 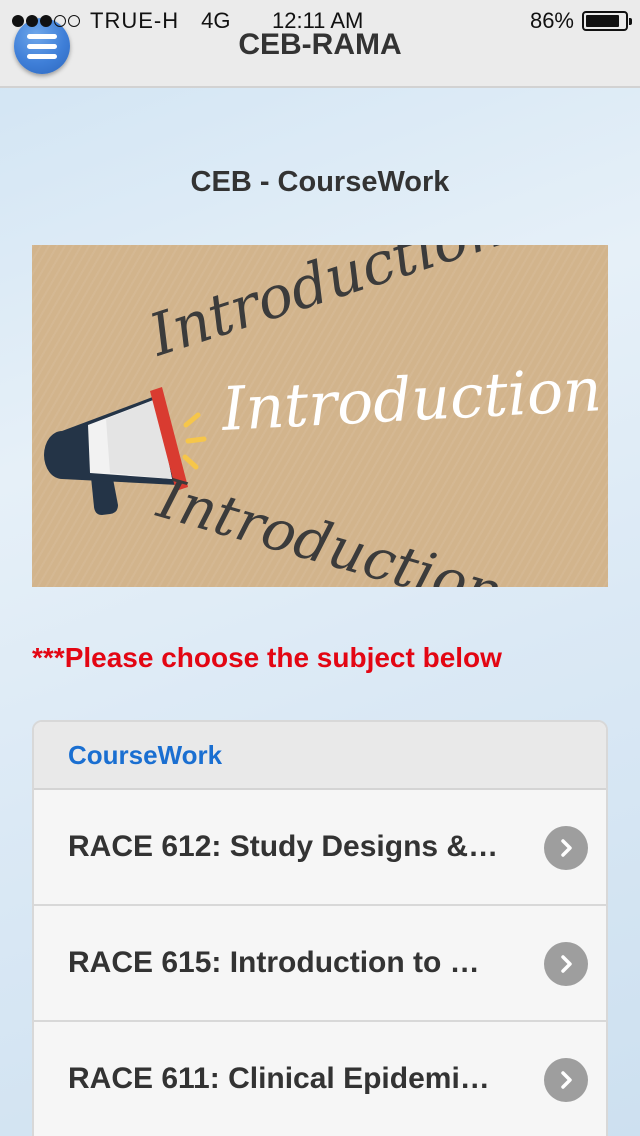 I want to click on status-bar: TRUE-H 4G 12:11 AM 86%, so click(x=320, y=20).